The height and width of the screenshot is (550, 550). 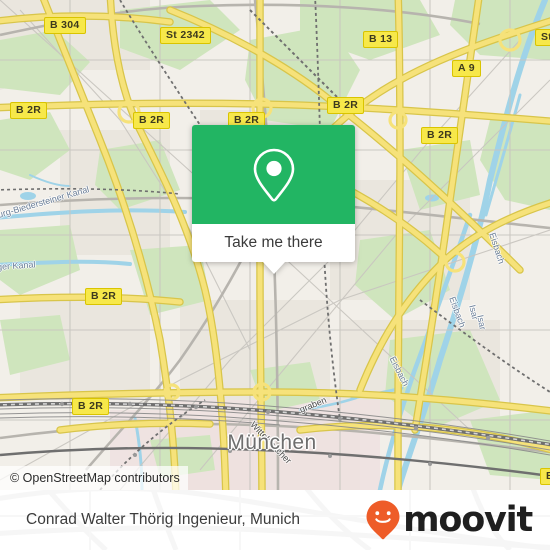 What do you see at coordinates (542, 37) in the screenshot?
I see `road-shield: St` at bounding box center [542, 37].